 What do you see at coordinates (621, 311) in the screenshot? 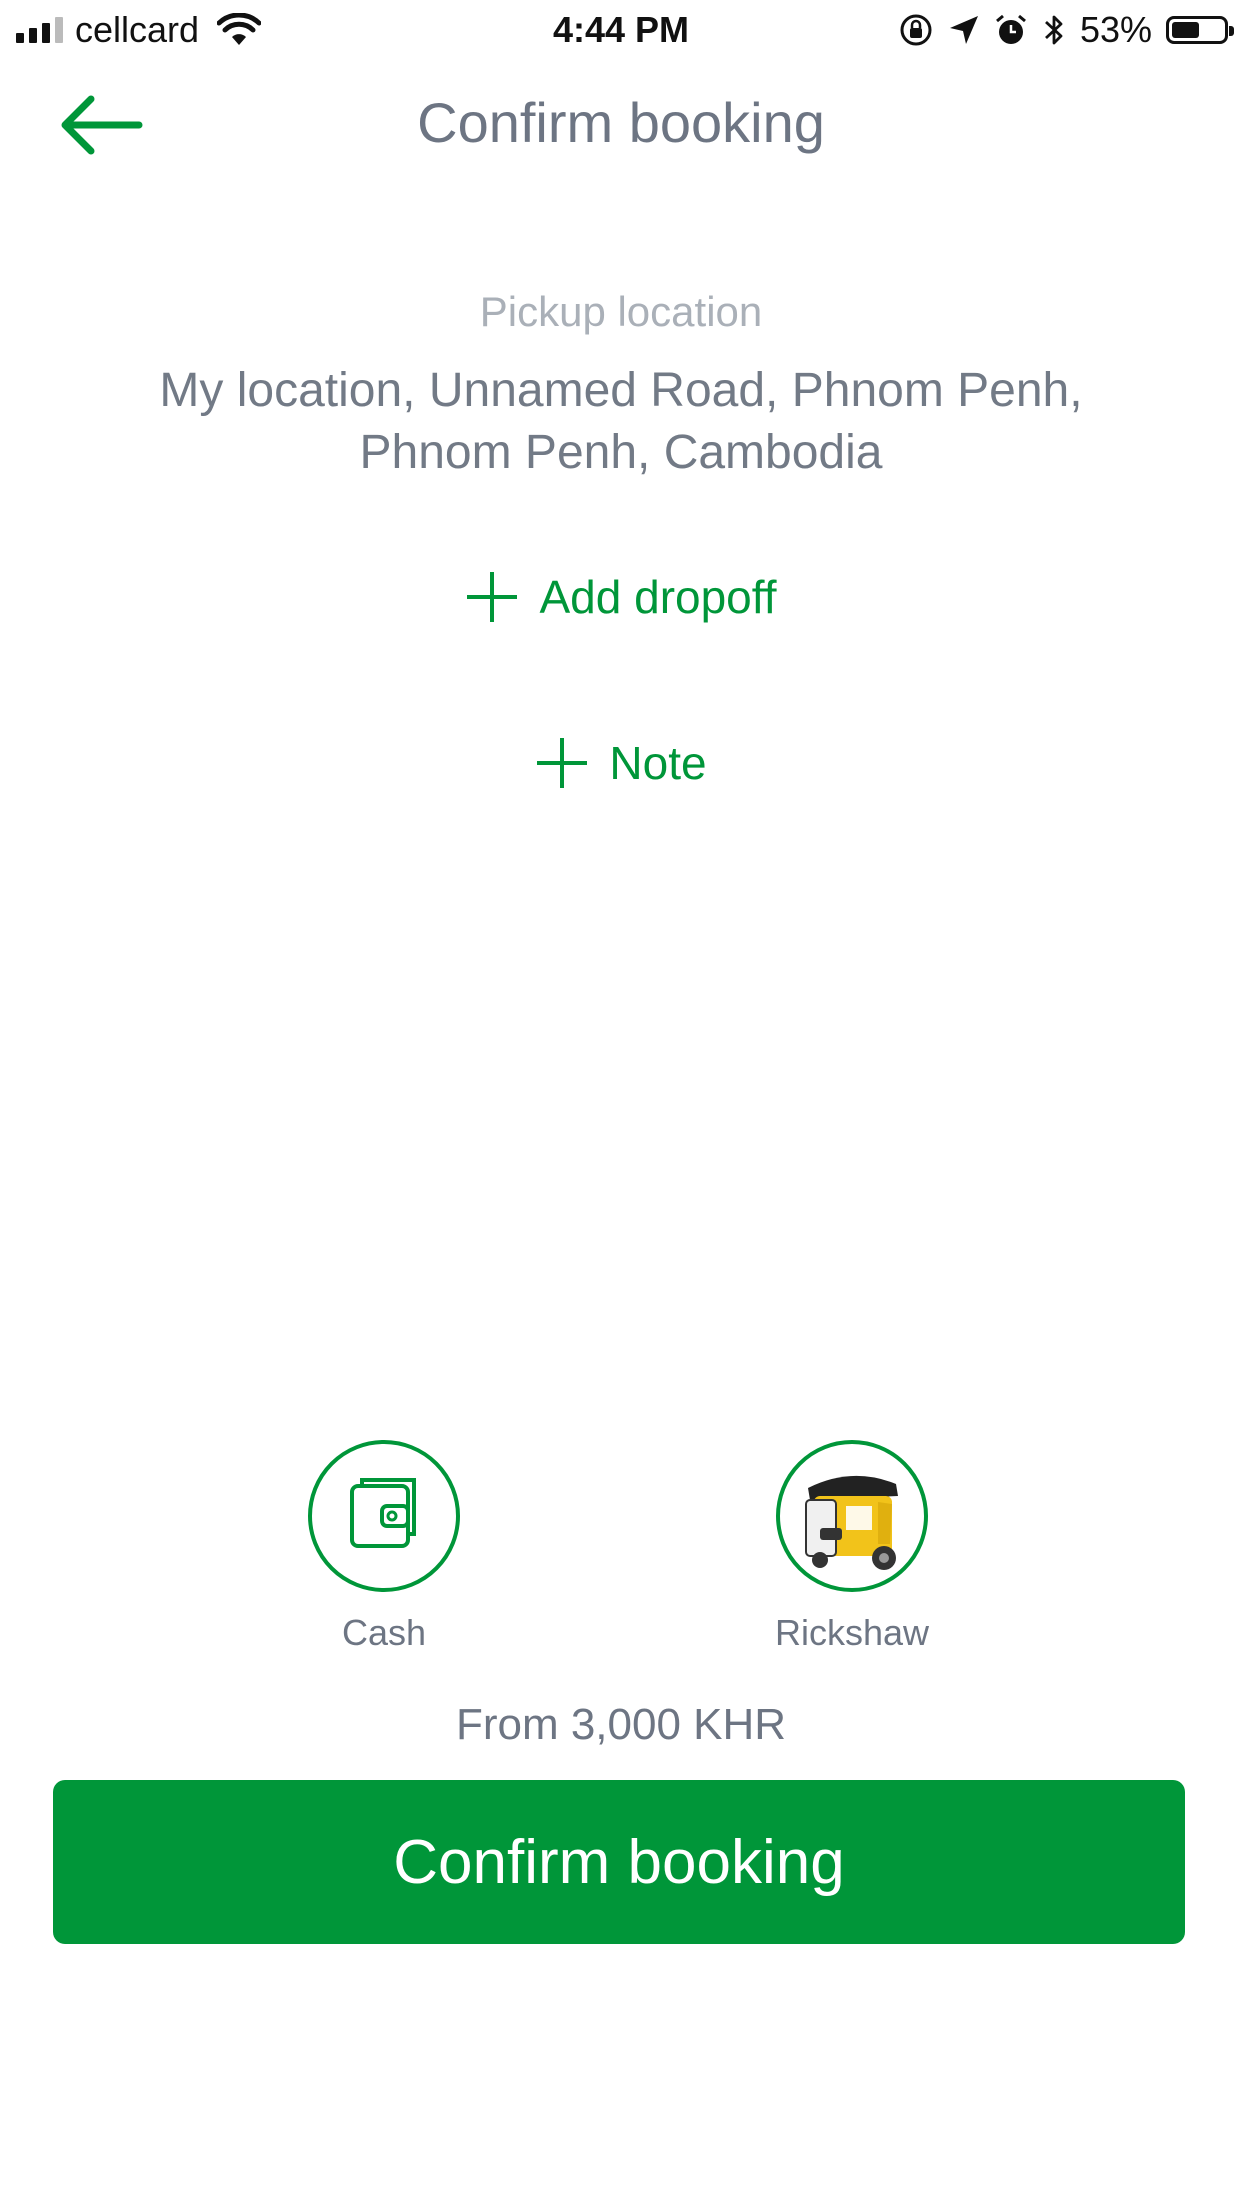
I see `pickup-label: Pickup location` at bounding box center [621, 311].